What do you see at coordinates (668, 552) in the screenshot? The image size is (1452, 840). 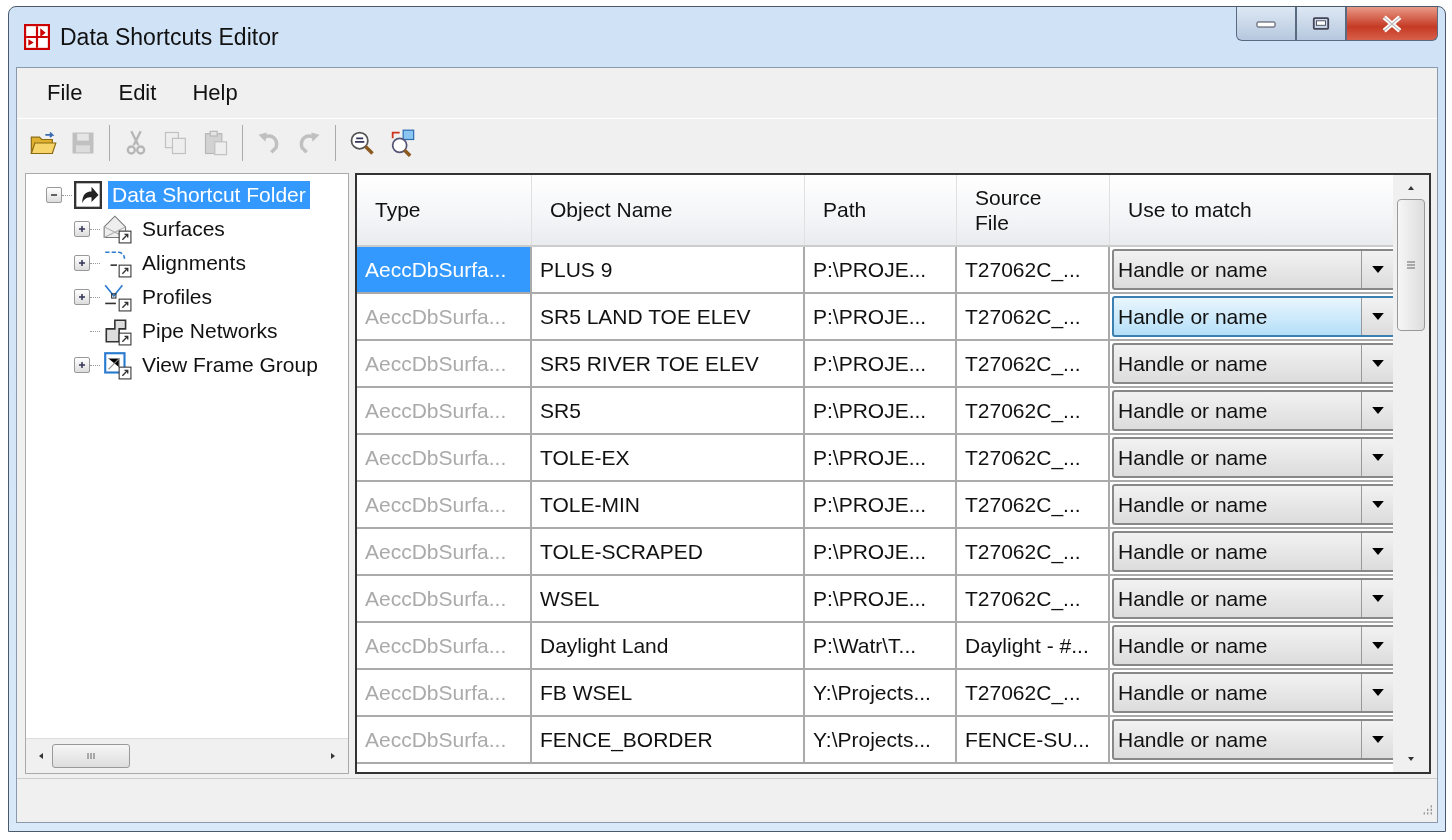 I see `table-cell: TOLE-SCRAPED` at bounding box center [668, 552].